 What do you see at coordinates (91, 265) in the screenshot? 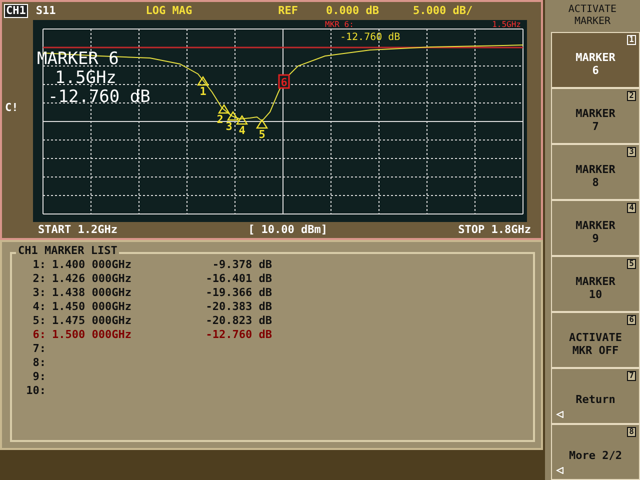
I see `marker-frequency: 1.400 000GHz` at bounding box center [91, 265].